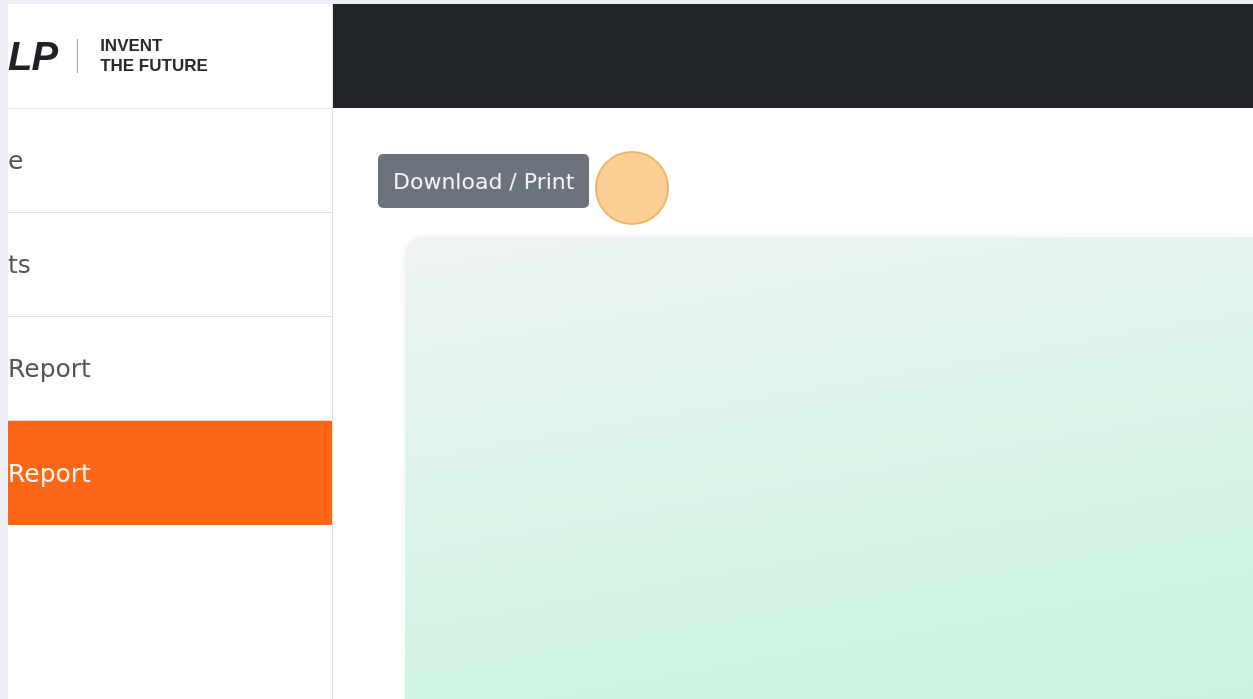 This screenshot has width=1253, height=699. I want to click on sidebar-item: ts, so click(170, 265).